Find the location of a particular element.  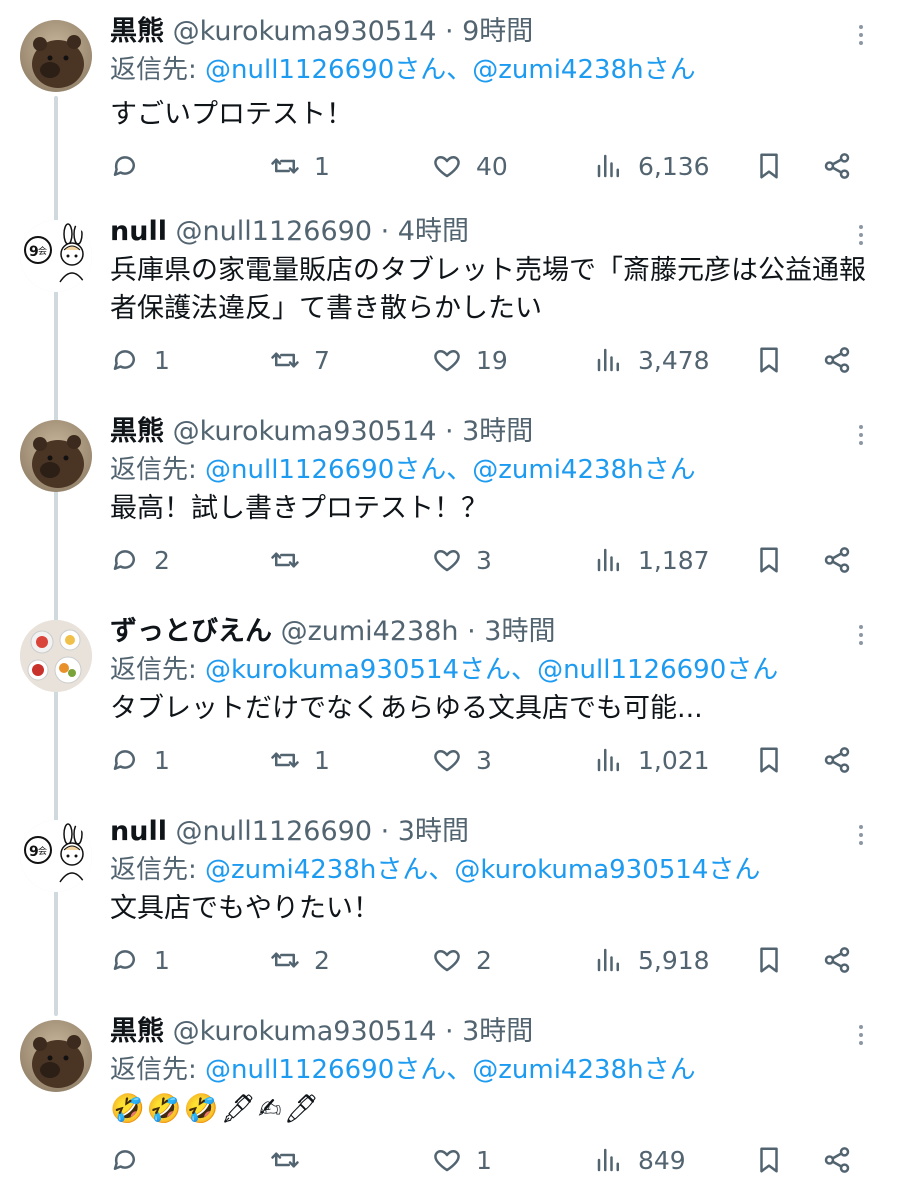

bookmark-icon is located at coordinates (769, 166).